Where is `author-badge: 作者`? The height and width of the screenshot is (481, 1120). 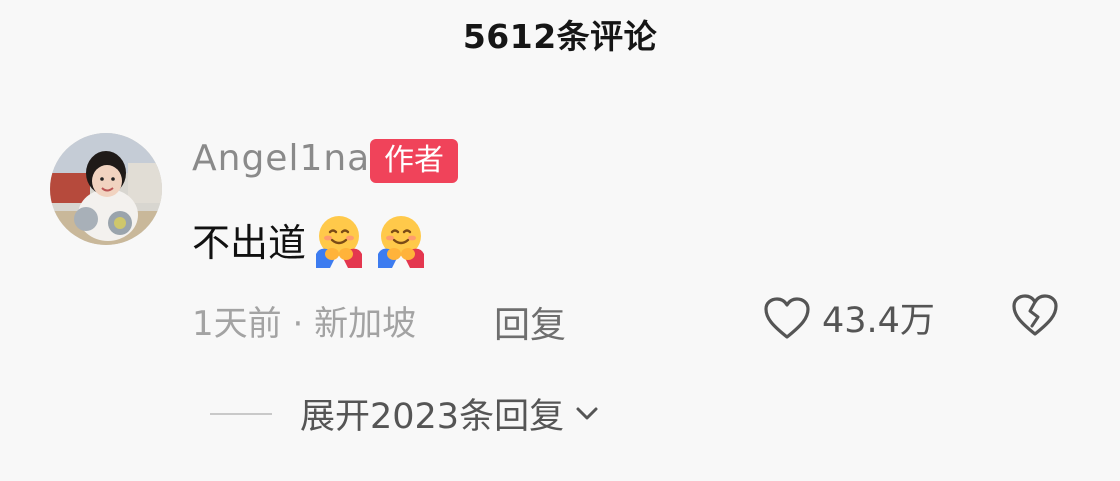 author-badge: 作者 is located at coordinates (414, 161).